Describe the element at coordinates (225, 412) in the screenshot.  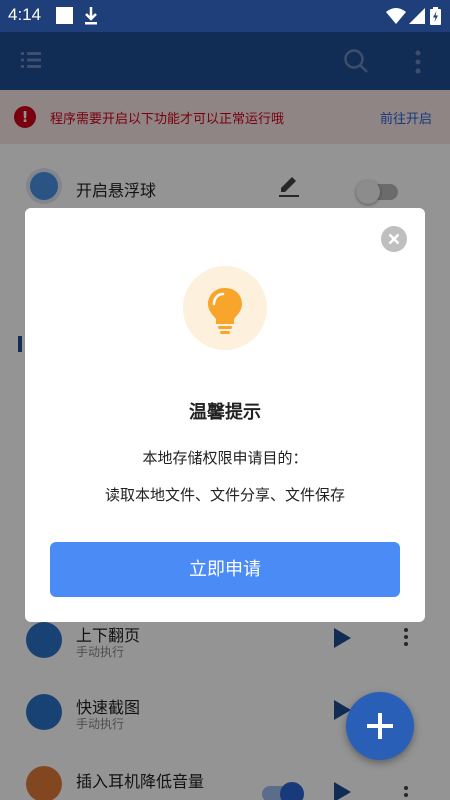
I see `dialog-title: 温馨提示` at that location.